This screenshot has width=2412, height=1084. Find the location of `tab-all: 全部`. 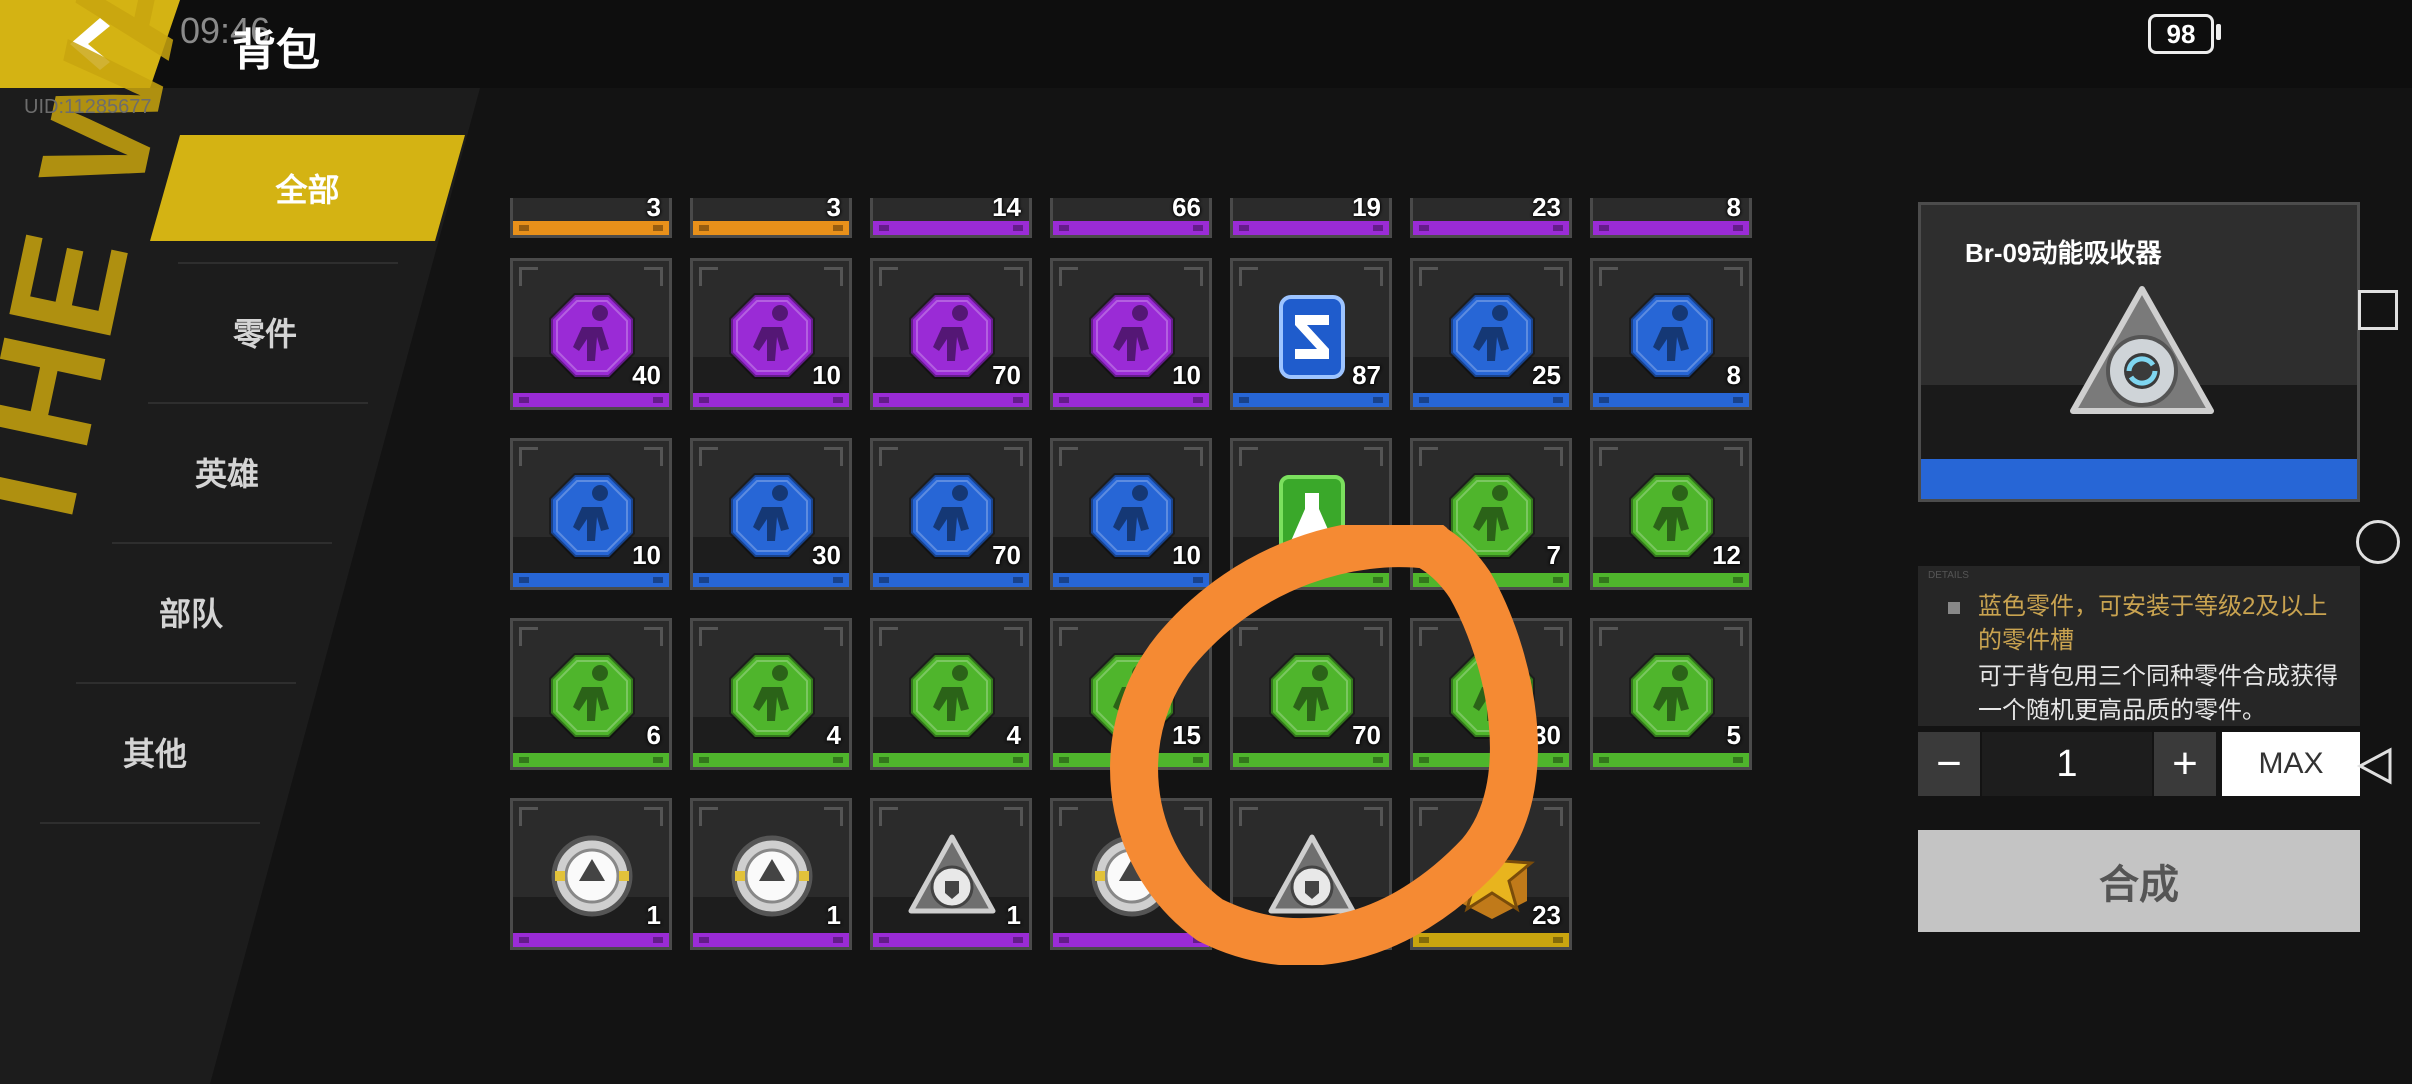

tab-all: 全部 is located at coordinates (307, 188).